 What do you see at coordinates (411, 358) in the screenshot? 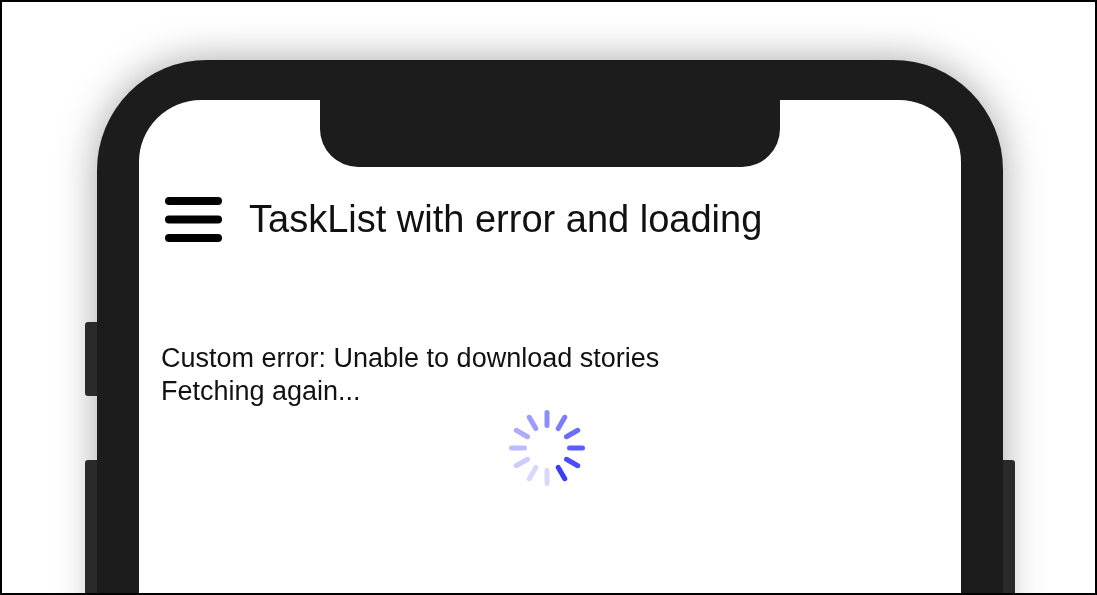
I see `status-message: Custom error: Unable to download stories` at bounding box center [411, 358].